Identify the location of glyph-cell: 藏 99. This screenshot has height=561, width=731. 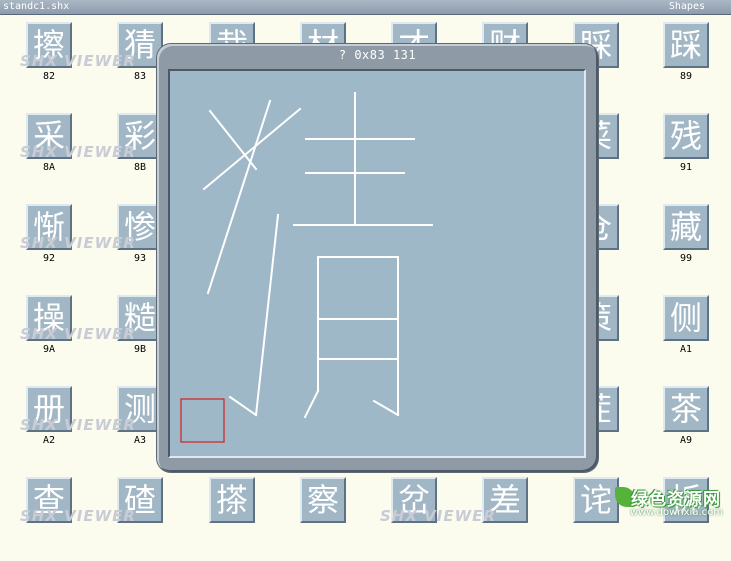
(690, 243).